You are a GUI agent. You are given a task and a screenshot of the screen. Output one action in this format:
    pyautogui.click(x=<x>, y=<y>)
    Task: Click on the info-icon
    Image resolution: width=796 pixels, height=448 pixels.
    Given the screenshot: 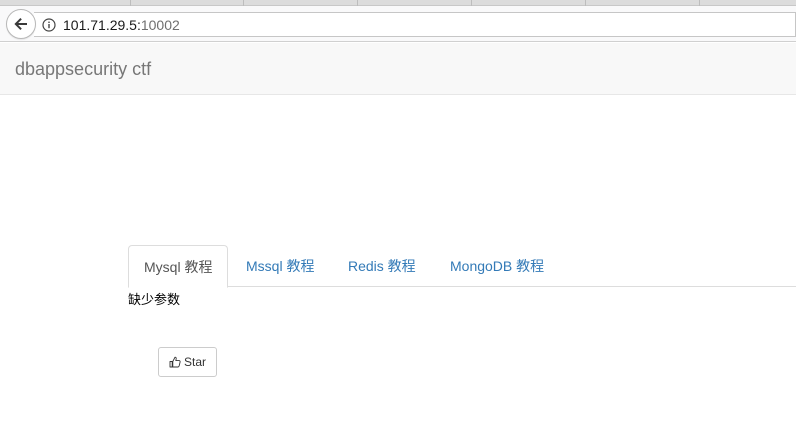 What is the action you would take?
    pyautogui.click(x=49, y=24)
    